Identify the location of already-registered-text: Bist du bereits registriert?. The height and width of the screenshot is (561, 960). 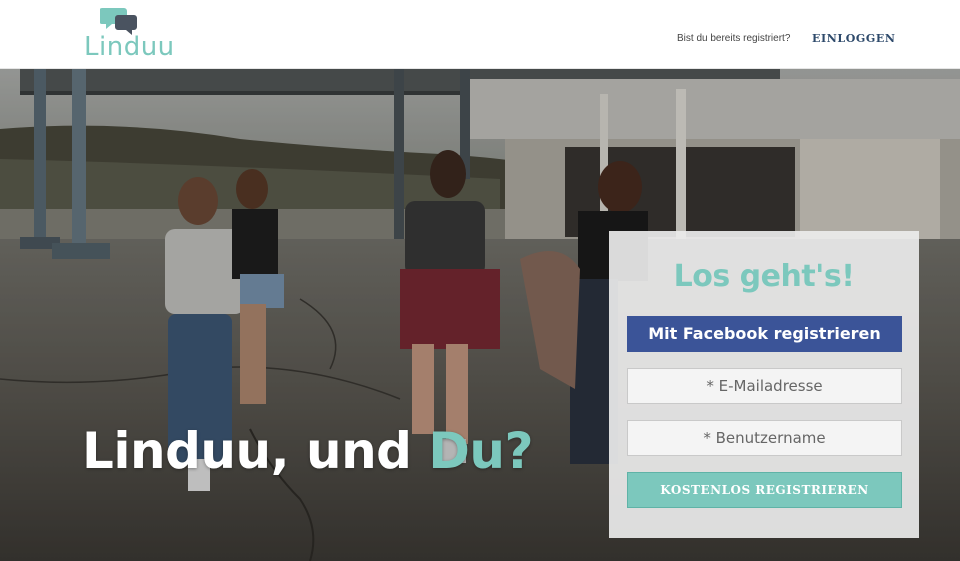
(734, 38).